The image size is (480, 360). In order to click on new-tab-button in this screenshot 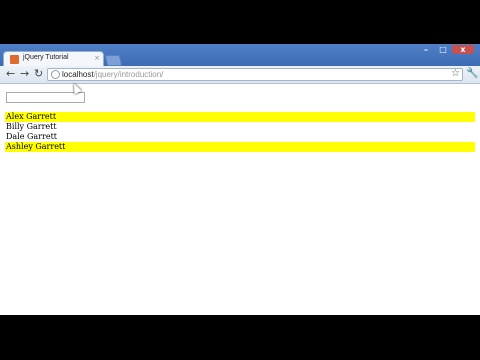, I will do `click(113, 60)`.